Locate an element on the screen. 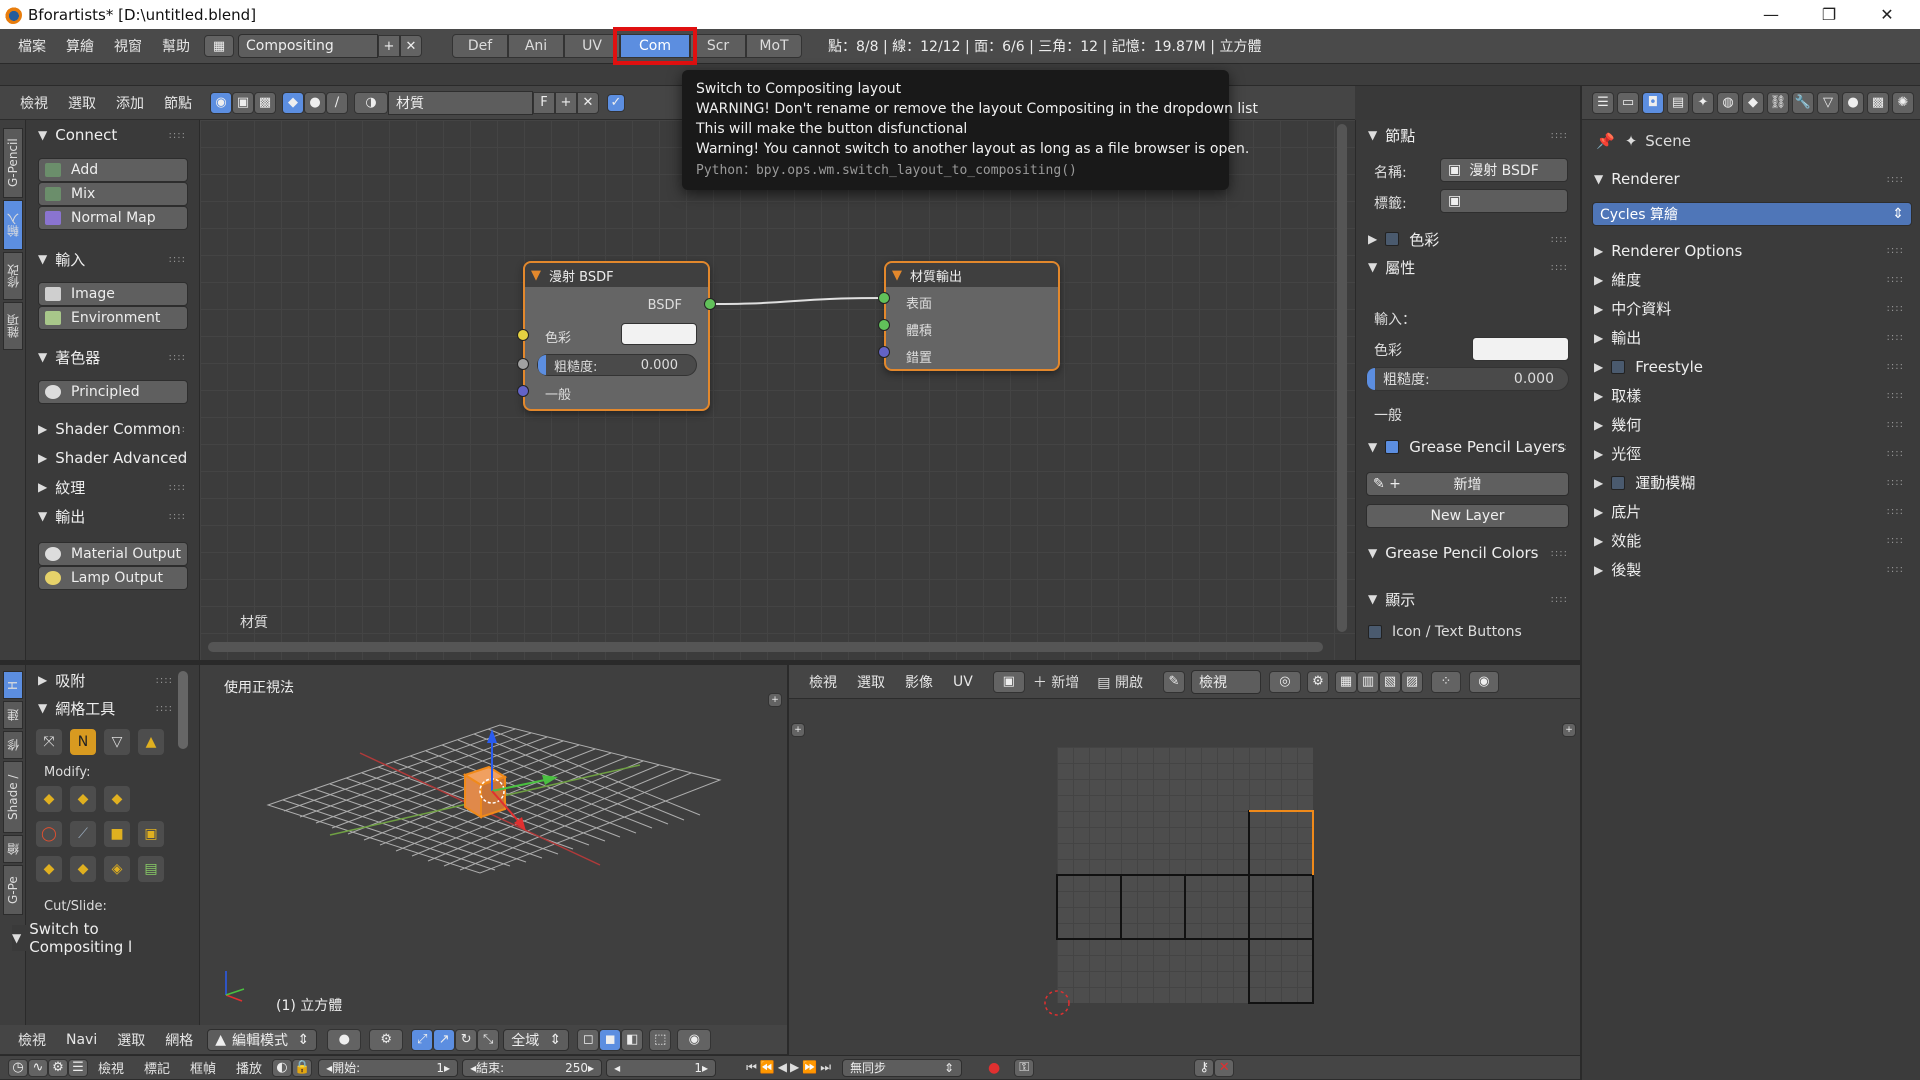 This screenshot has width=1920, height=1080. world-shader-icon: ● is located at coordinates (315, 102).